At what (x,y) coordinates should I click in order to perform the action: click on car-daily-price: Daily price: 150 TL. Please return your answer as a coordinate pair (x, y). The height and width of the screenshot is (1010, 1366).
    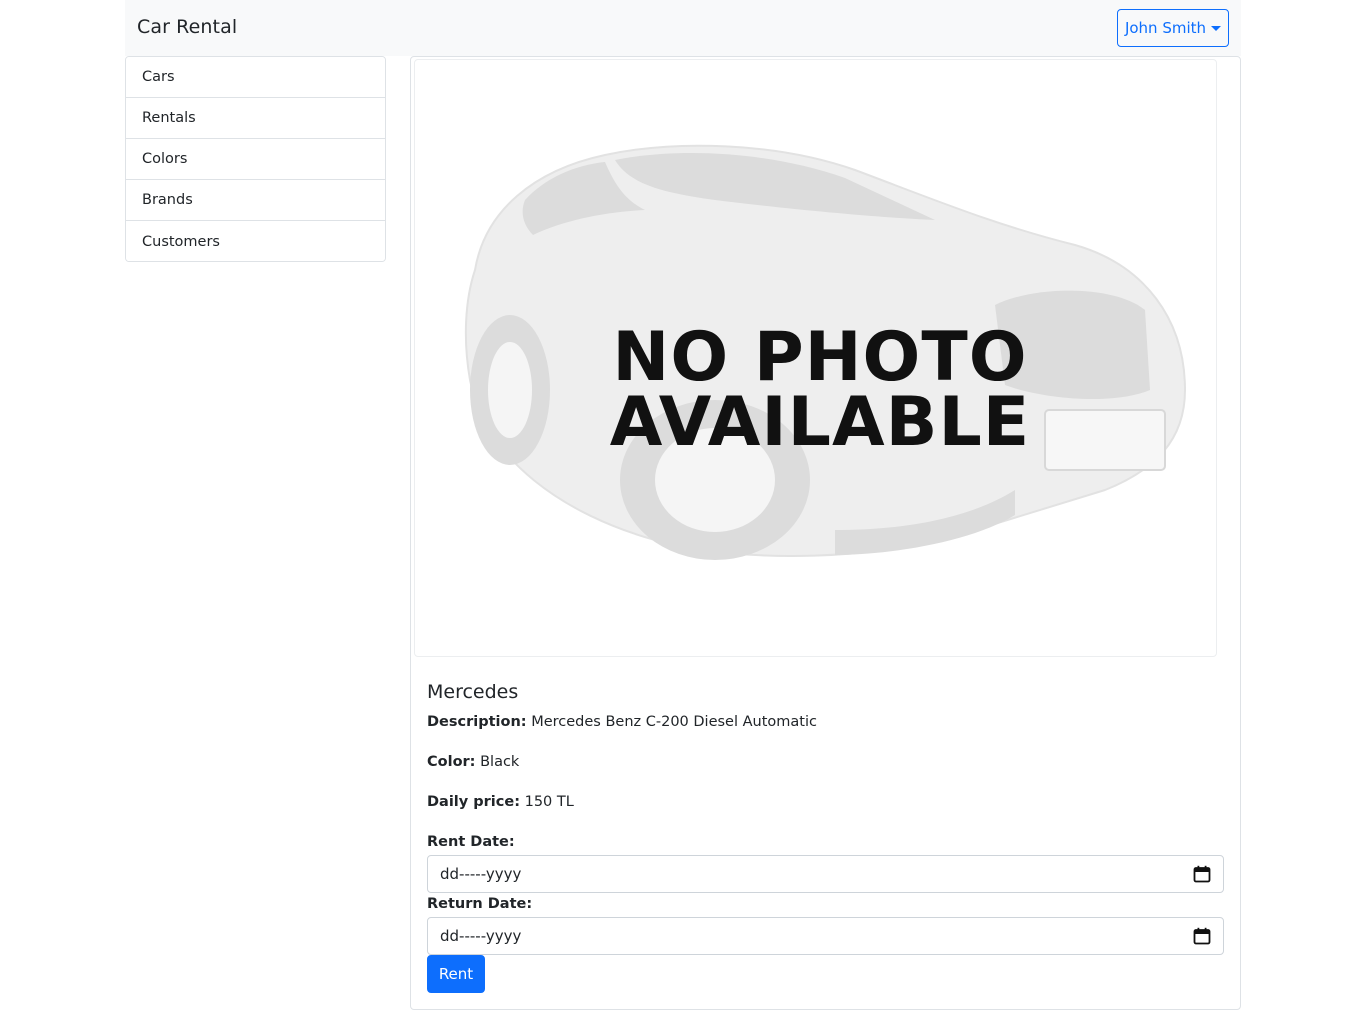
    Looking at the image, I should click on (500, 802).